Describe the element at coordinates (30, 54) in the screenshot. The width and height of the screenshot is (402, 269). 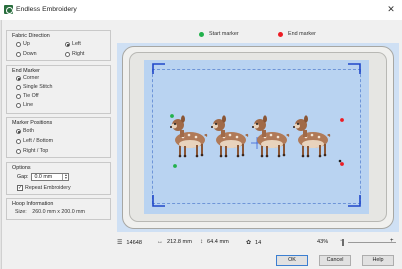
I see `radio-down-label: Down` at that location.